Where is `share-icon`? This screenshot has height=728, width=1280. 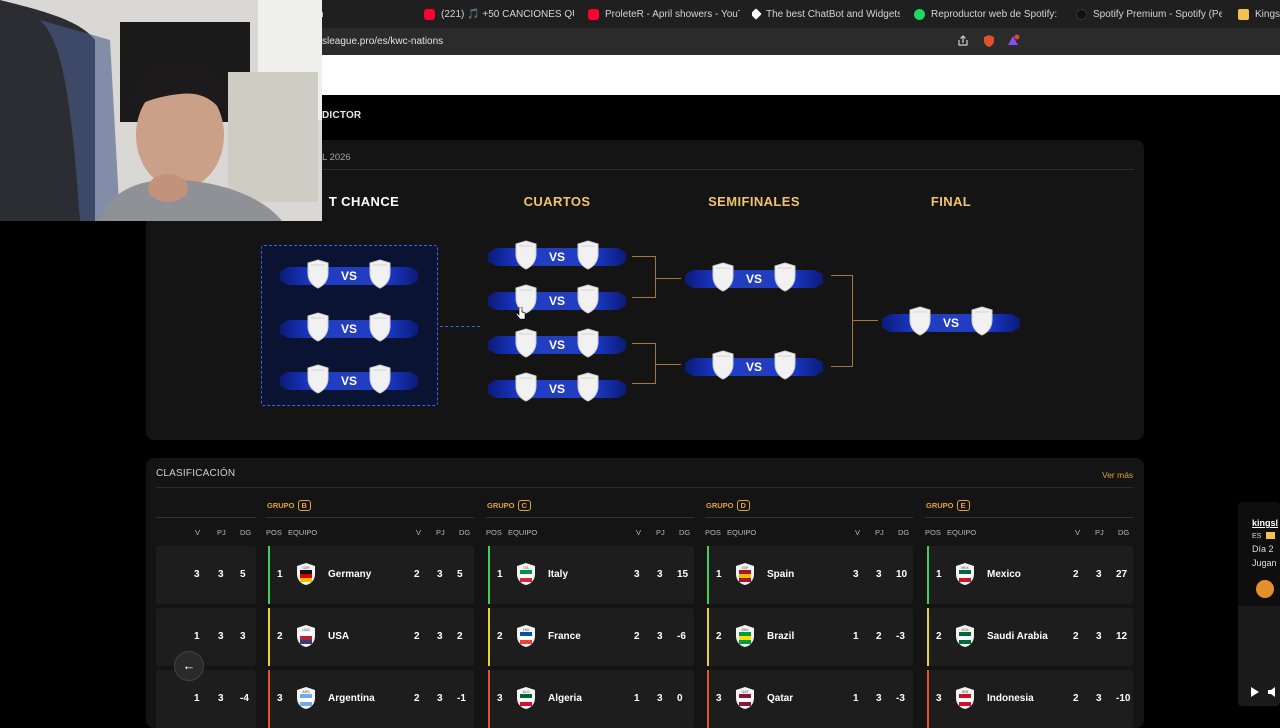 share-icon is located at coordinates (963, 41).